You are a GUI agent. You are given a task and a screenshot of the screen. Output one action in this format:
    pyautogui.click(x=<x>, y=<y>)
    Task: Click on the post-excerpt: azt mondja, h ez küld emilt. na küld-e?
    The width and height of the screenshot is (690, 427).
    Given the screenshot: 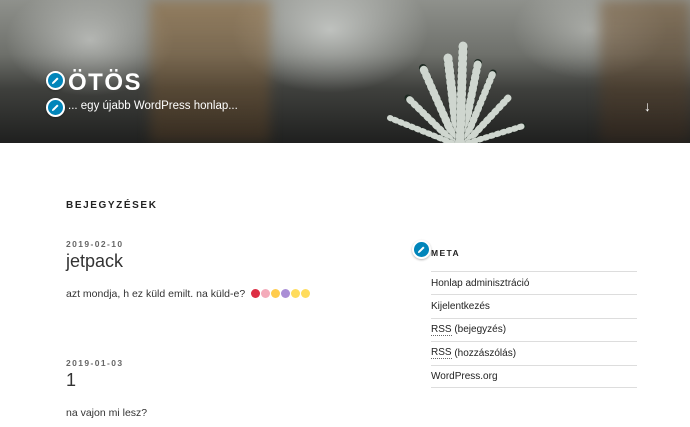 What is the action you would take?
    pyautogui.click(x=188, y=294)
    